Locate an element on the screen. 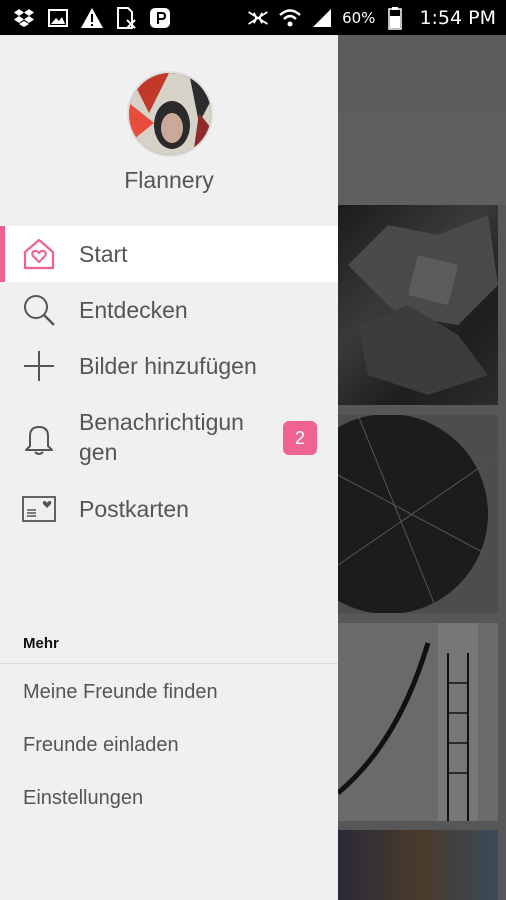  nav-item-benachrichtigungen: Benachrichtigun gen 2 is located at coordinates (169, 438).